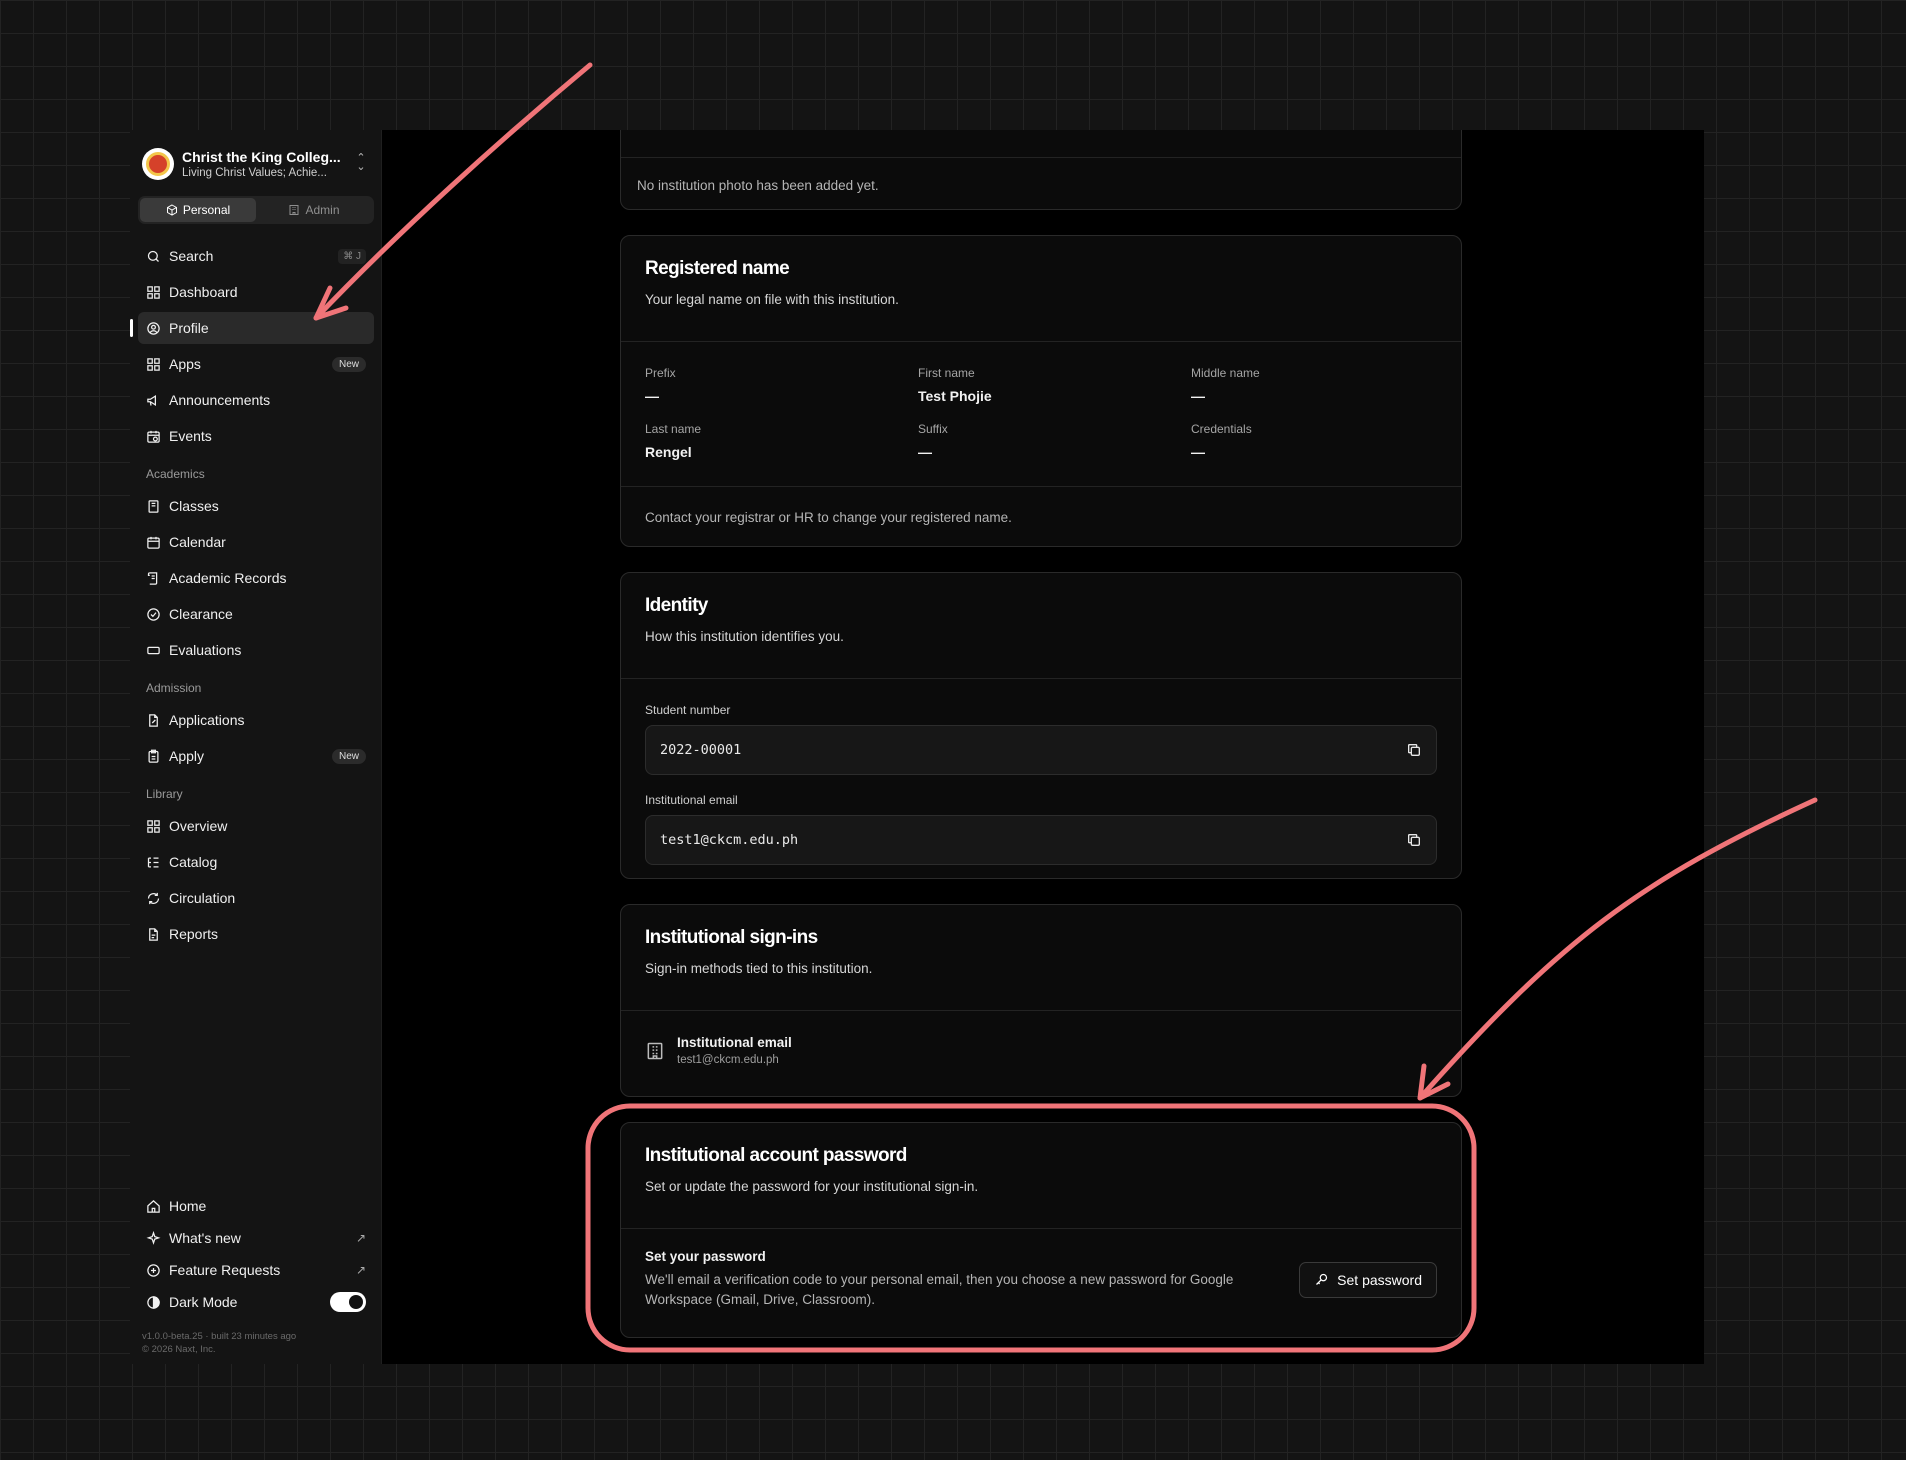 Image resolution: width=1906 pixels, height=1460 pixels. What do you see at coordinates (153, 1302) in the screenshot?
I see `contrast-icon` at bounding box center [153, 1302].